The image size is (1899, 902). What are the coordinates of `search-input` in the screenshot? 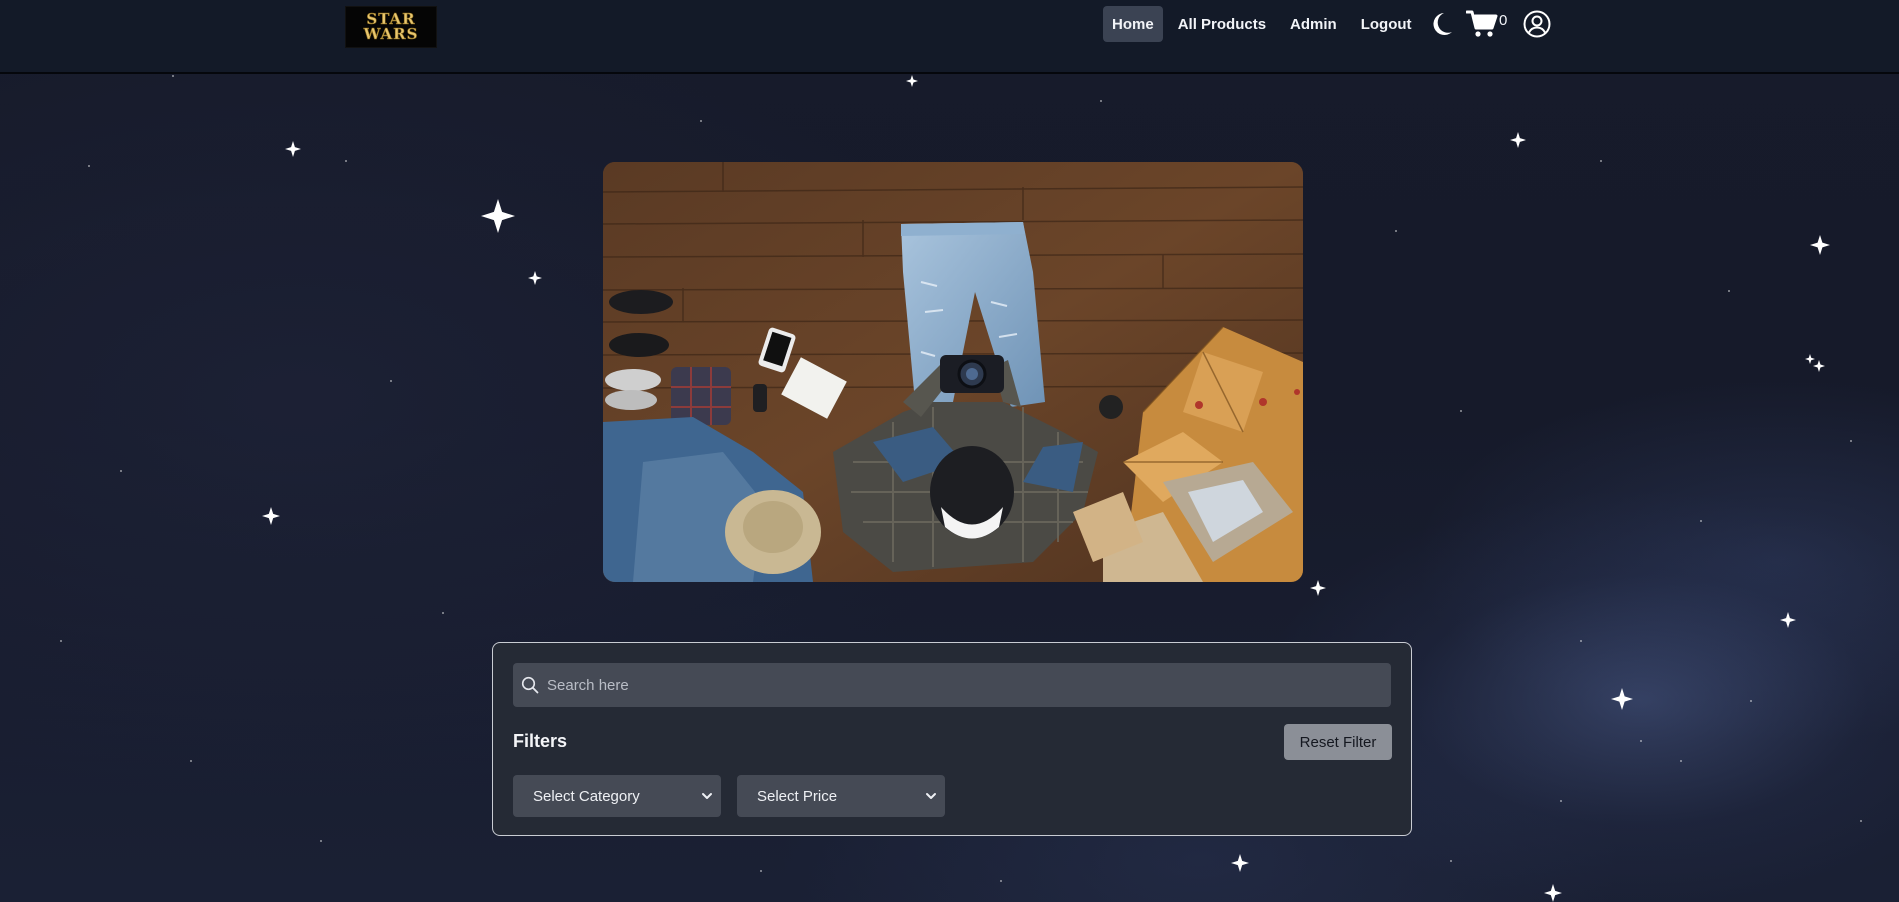 It's located at (968, 685).